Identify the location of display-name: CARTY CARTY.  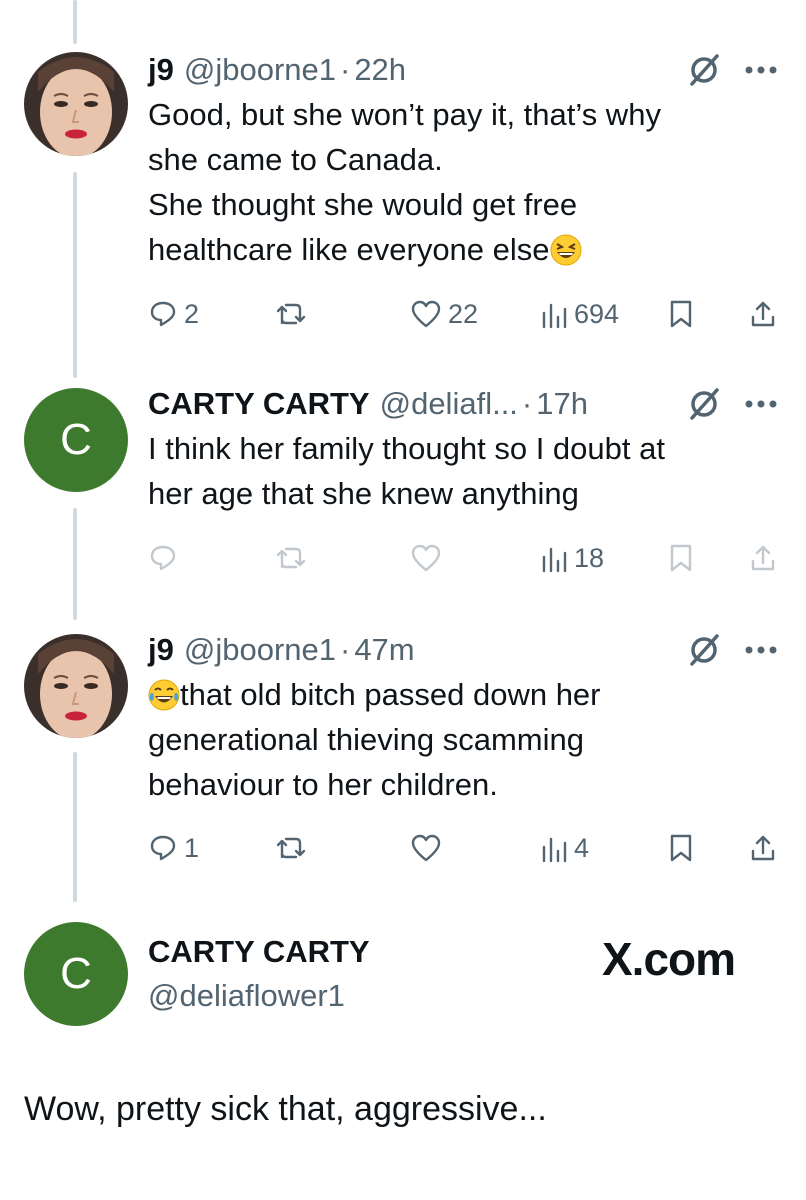
(259, 404).